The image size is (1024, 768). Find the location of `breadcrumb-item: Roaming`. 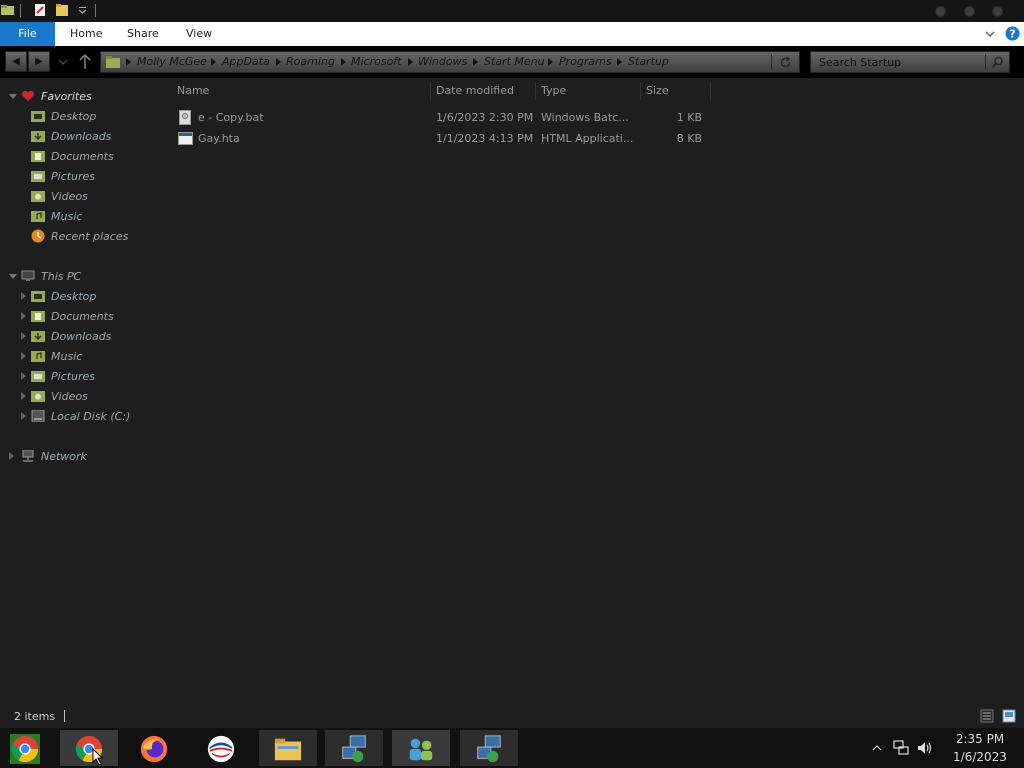

breadcrumb-item: Roaming is located at coordinates (310, 61).